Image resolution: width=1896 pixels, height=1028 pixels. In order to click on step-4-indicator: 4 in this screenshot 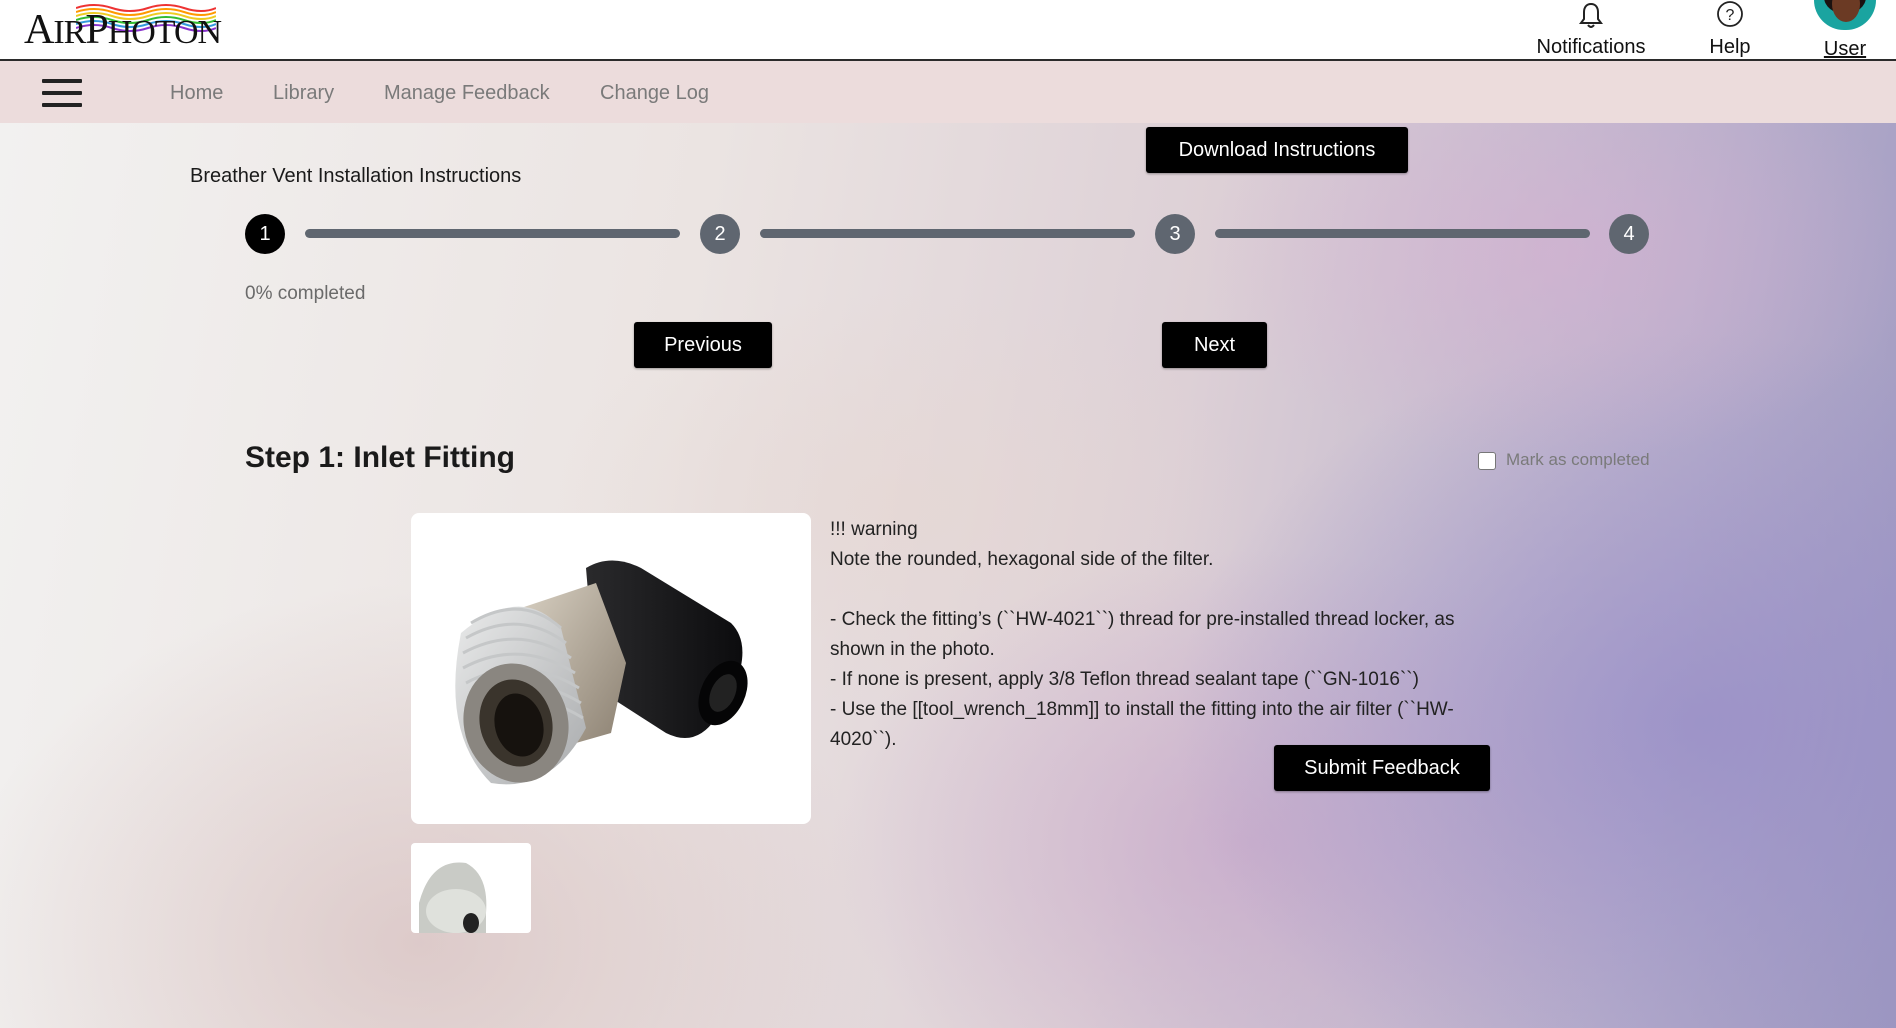, I will do `click(1629, 234)`.